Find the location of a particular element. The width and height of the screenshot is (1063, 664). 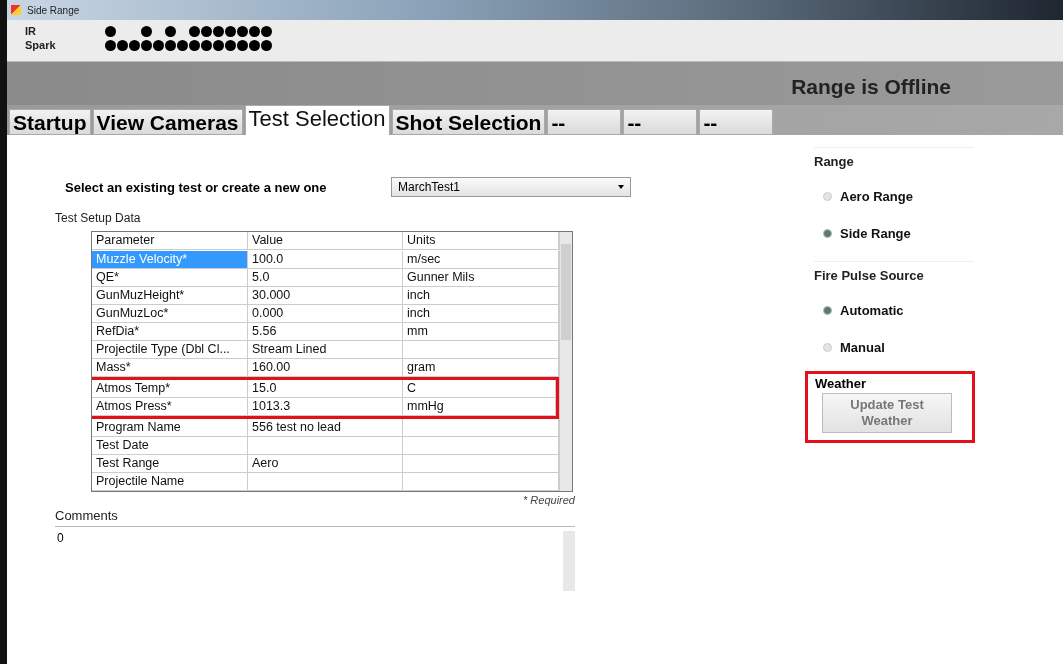

table-cell: 15.0 is located at coordinates (325, 389).